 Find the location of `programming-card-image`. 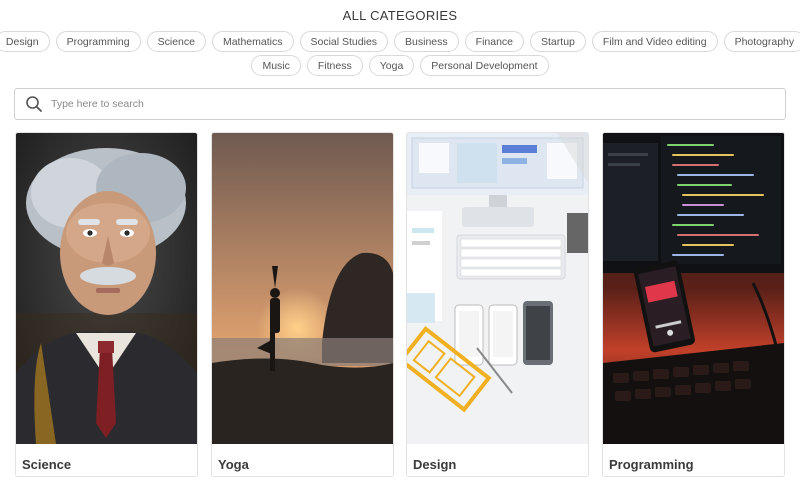

programming-card-image is located at coordinates (693, 288).